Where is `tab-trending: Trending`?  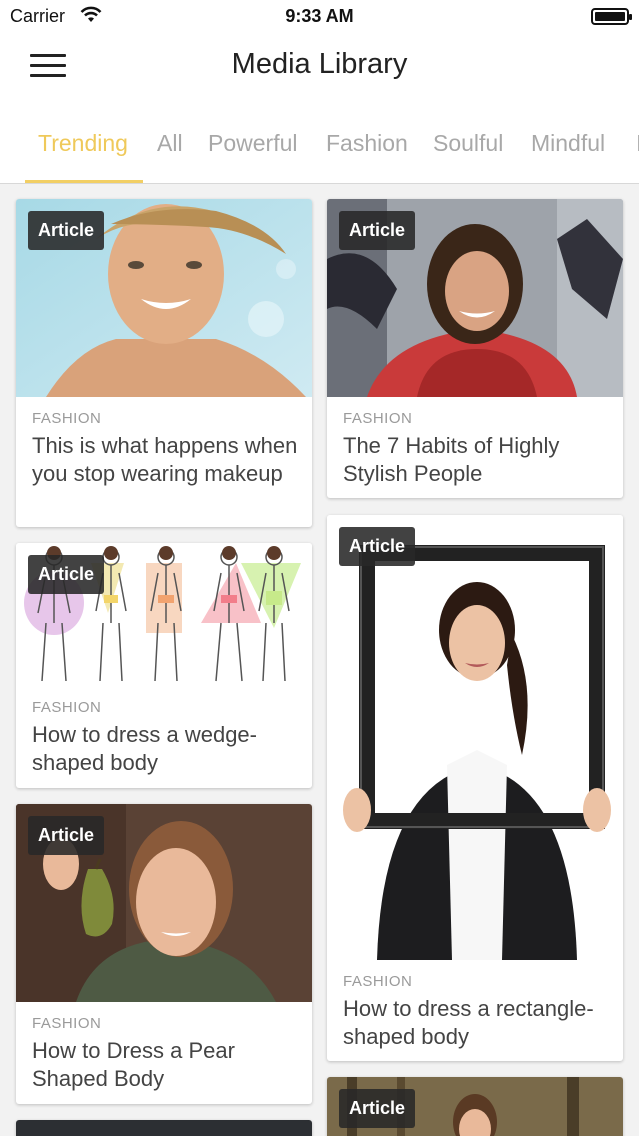 tab-trending: Trending is located at coordinates (83, 143).